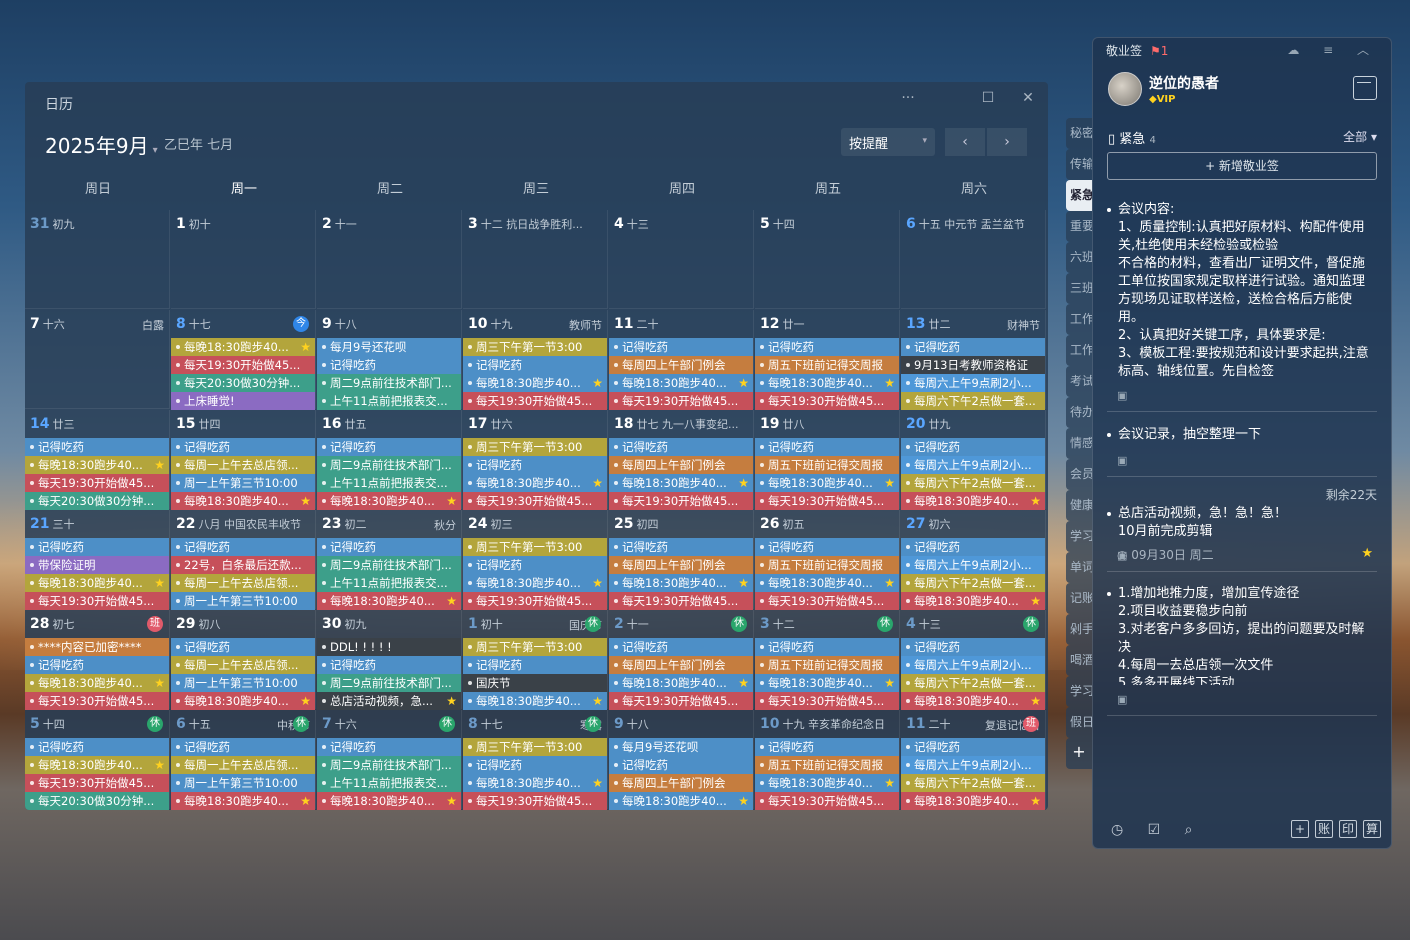 This screenshot has width=1410, height=940. I want to click on maximize-icon: ☐, so click(988, 98).